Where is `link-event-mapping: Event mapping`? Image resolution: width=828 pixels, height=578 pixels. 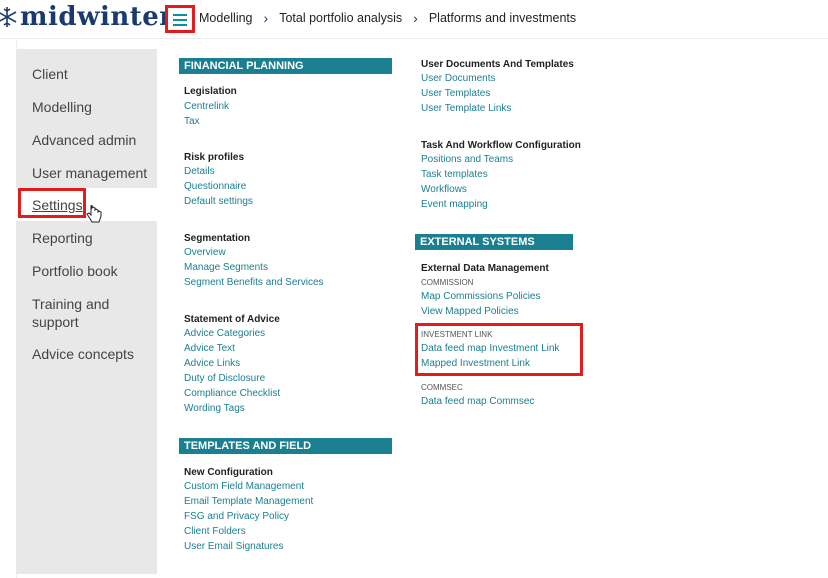 link-event-mapping: Event mapping is located at coordinates (454, 204).